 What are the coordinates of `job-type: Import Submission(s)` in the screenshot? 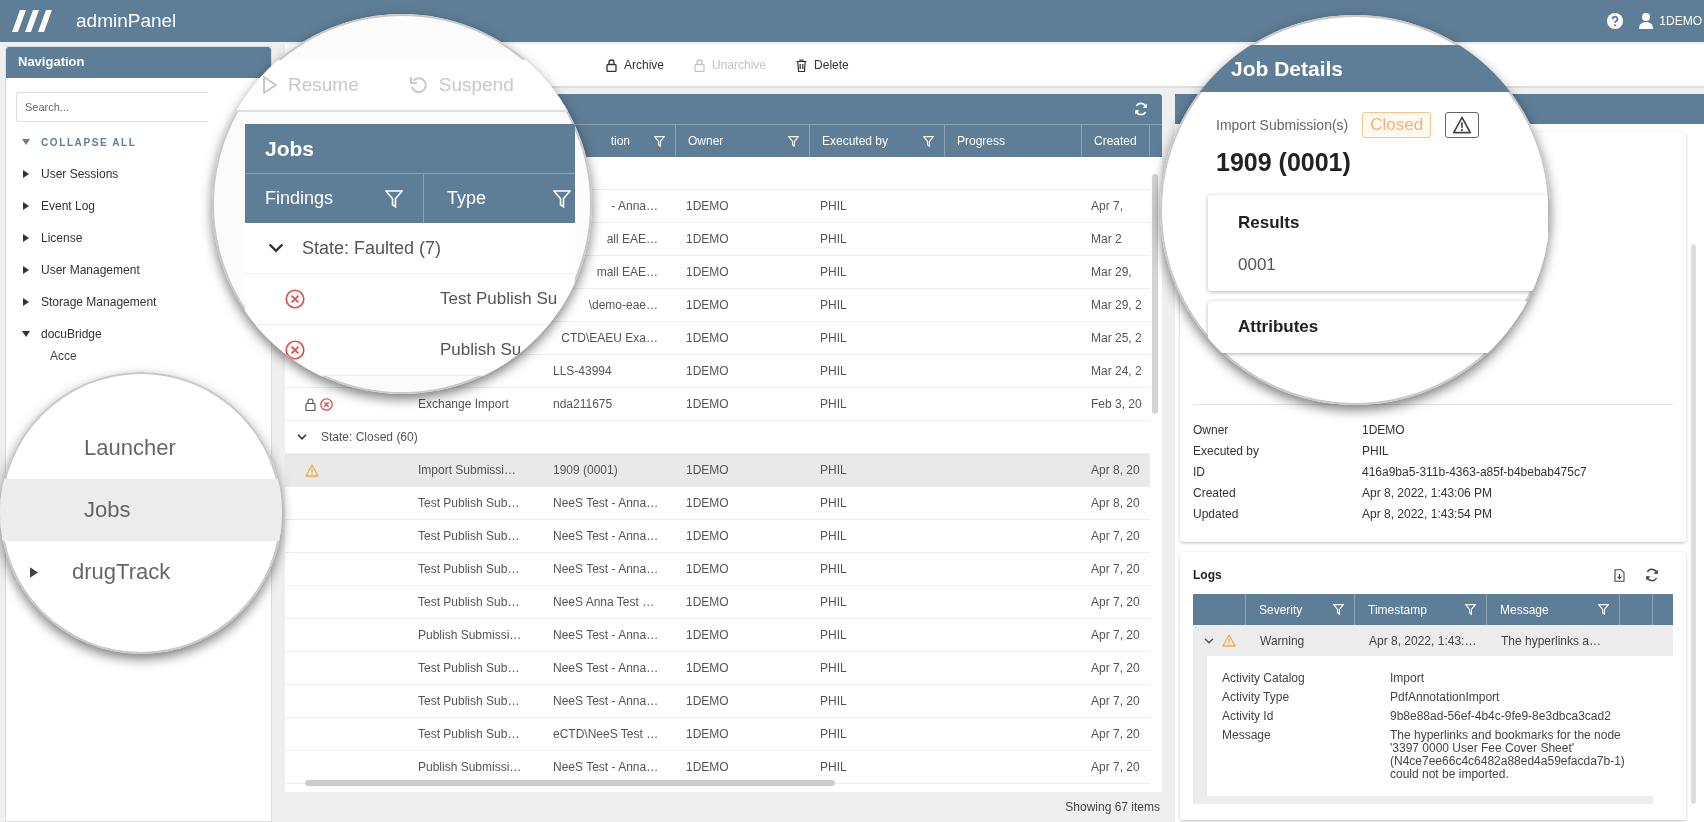 It's located at (1282, 125).